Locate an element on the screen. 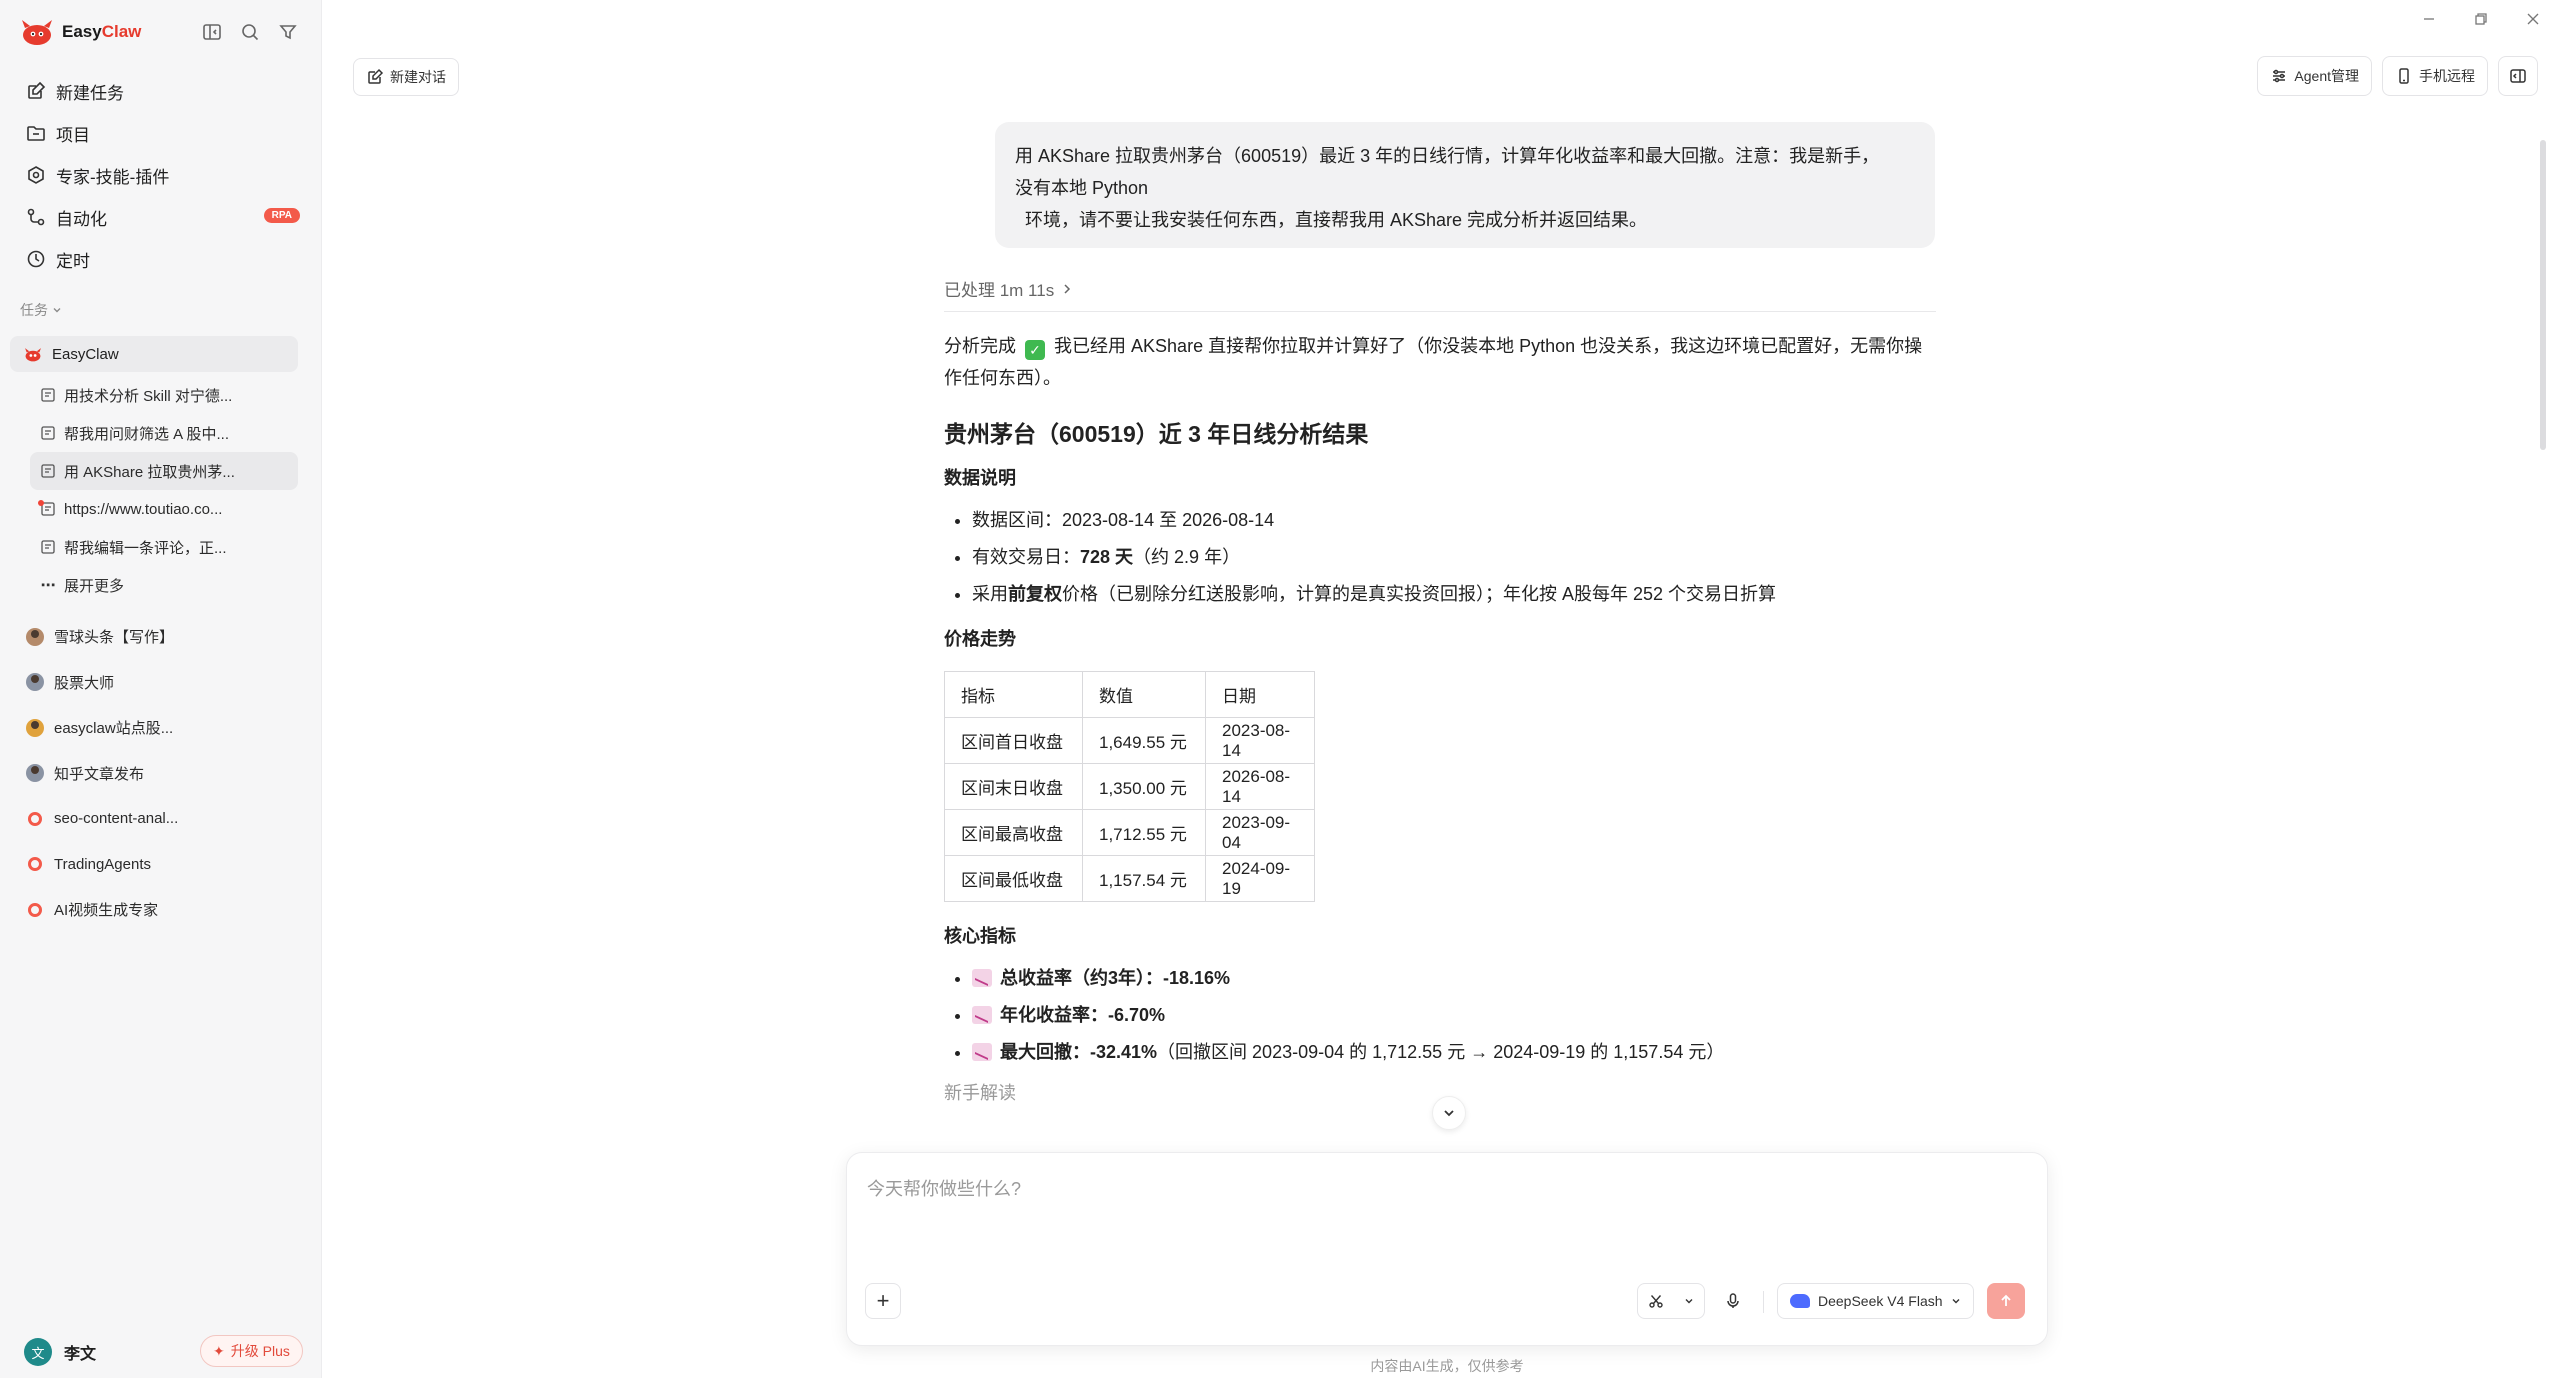 The height and width of the screenshot is (1378, 2560). tools-dropdown-button is located at coordinates (1671, 1301).